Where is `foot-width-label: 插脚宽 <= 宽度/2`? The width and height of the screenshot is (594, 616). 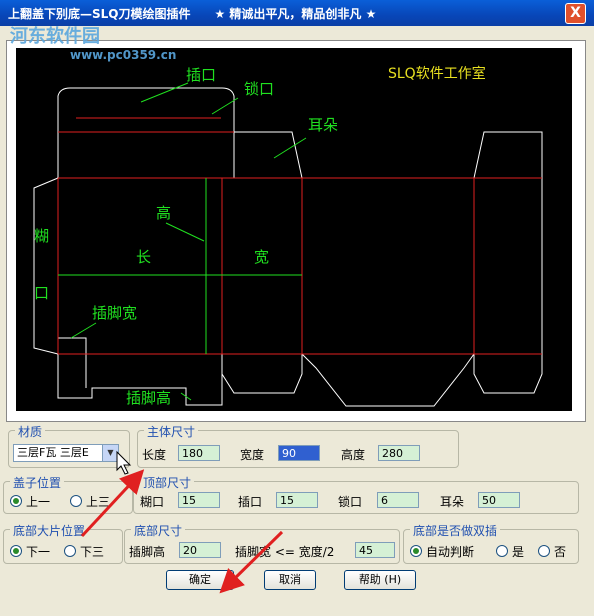 foot-width-label: 插脚宽 <= 宽度/2 is located at coordinates (285, 552).